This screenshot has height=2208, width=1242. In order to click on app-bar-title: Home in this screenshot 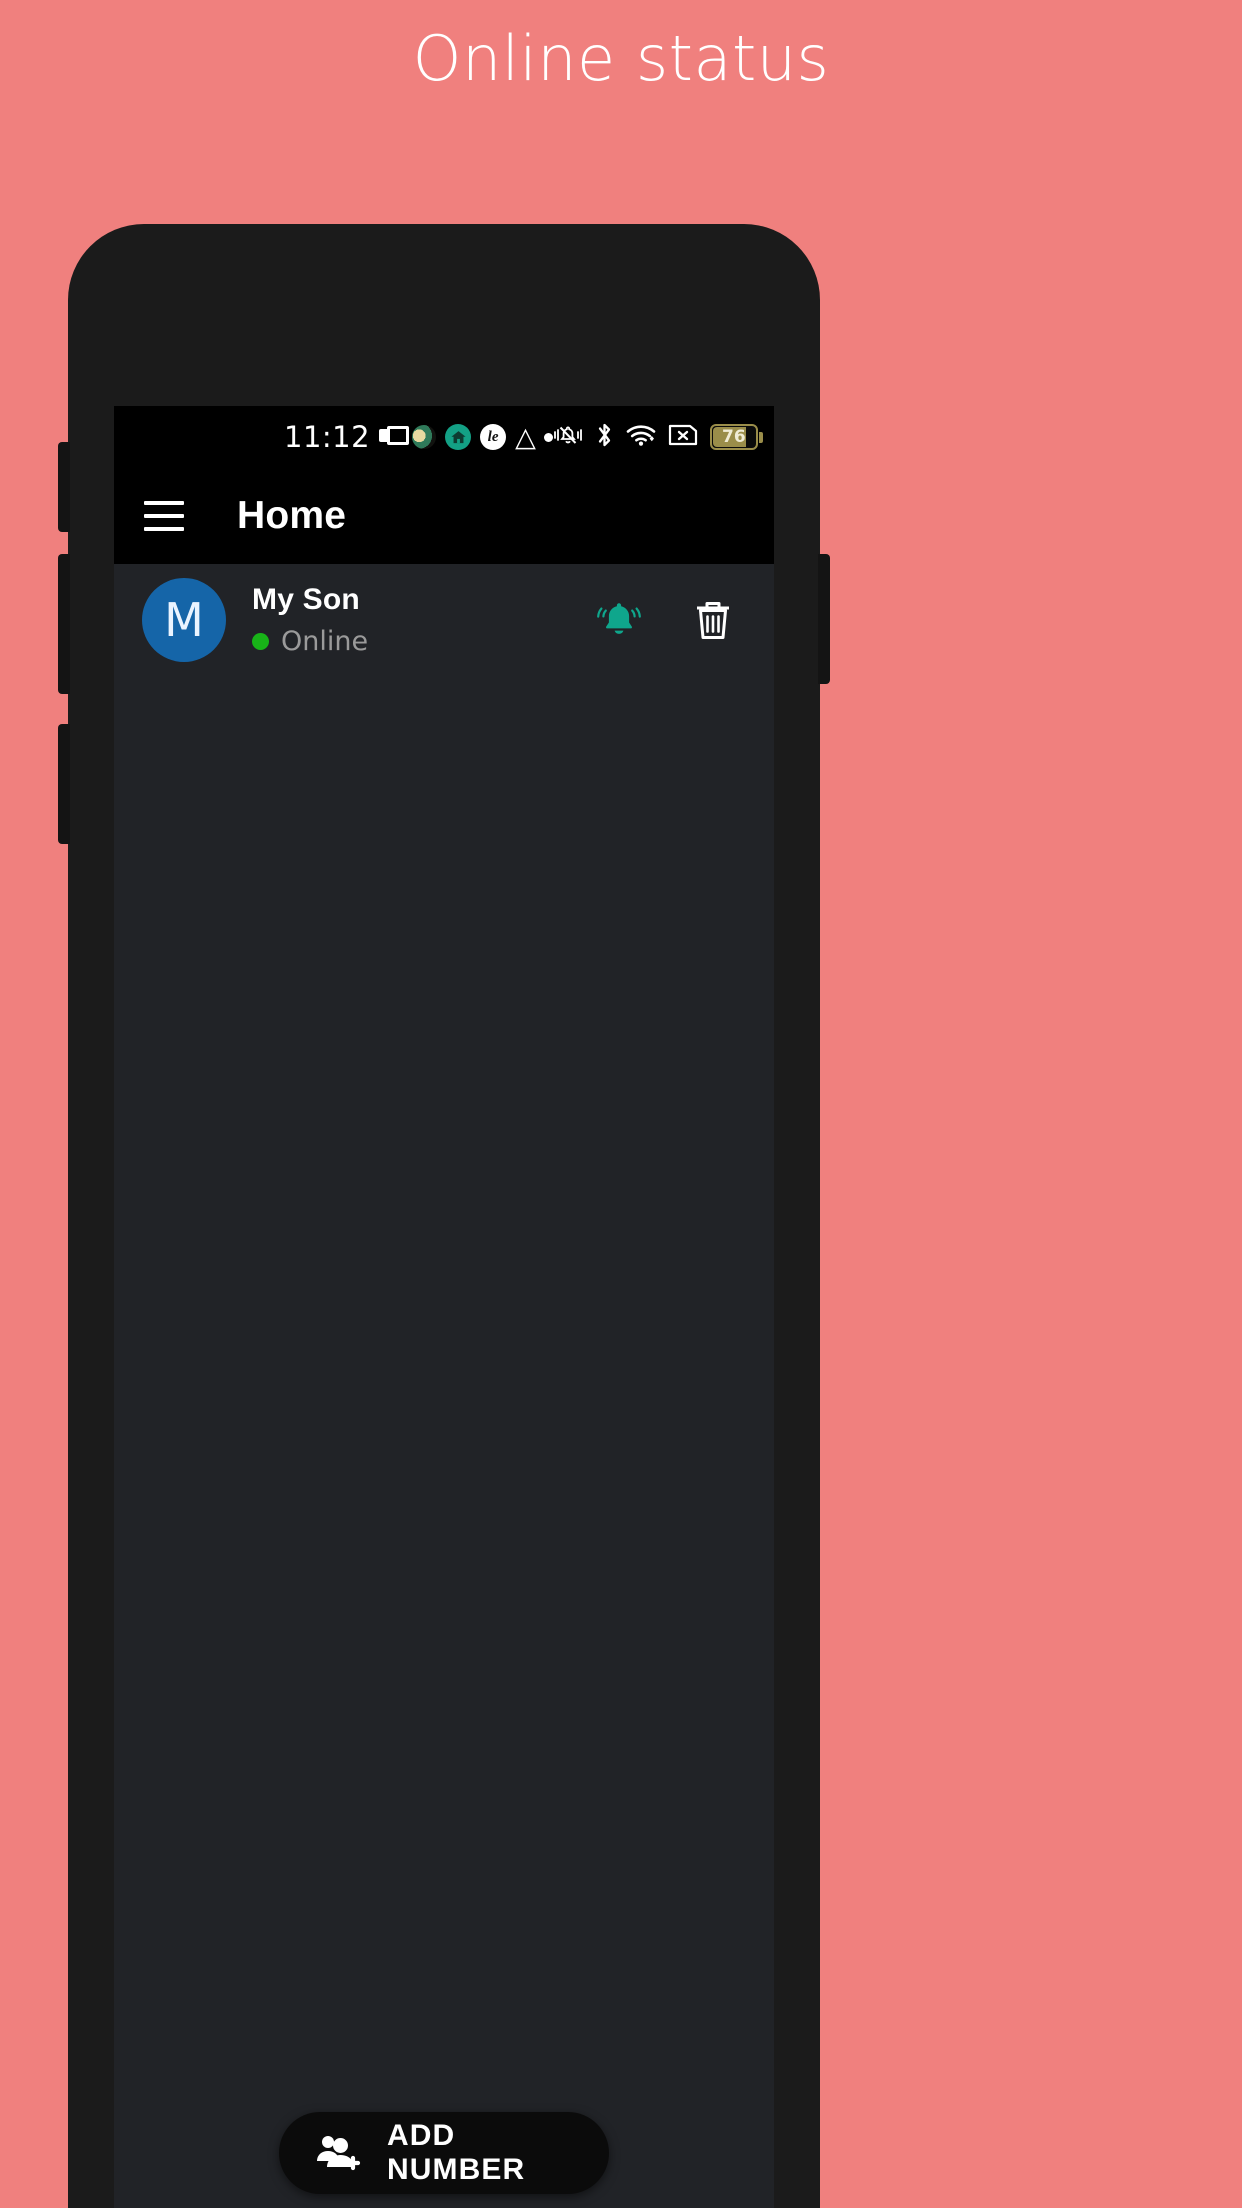, I will do `click(292, 515)`.